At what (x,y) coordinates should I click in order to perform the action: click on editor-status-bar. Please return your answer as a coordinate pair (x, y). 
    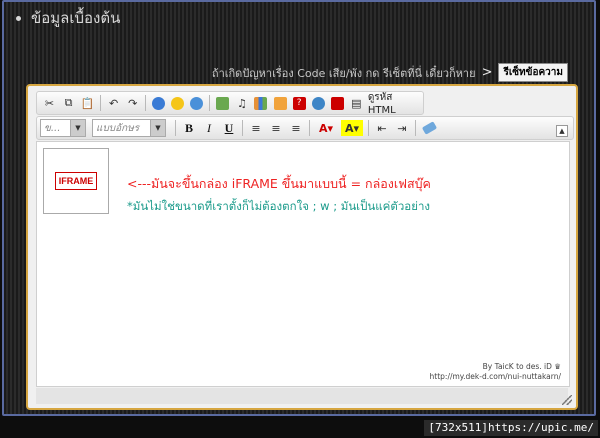
    Looking at the image, I should click on (302, 396).